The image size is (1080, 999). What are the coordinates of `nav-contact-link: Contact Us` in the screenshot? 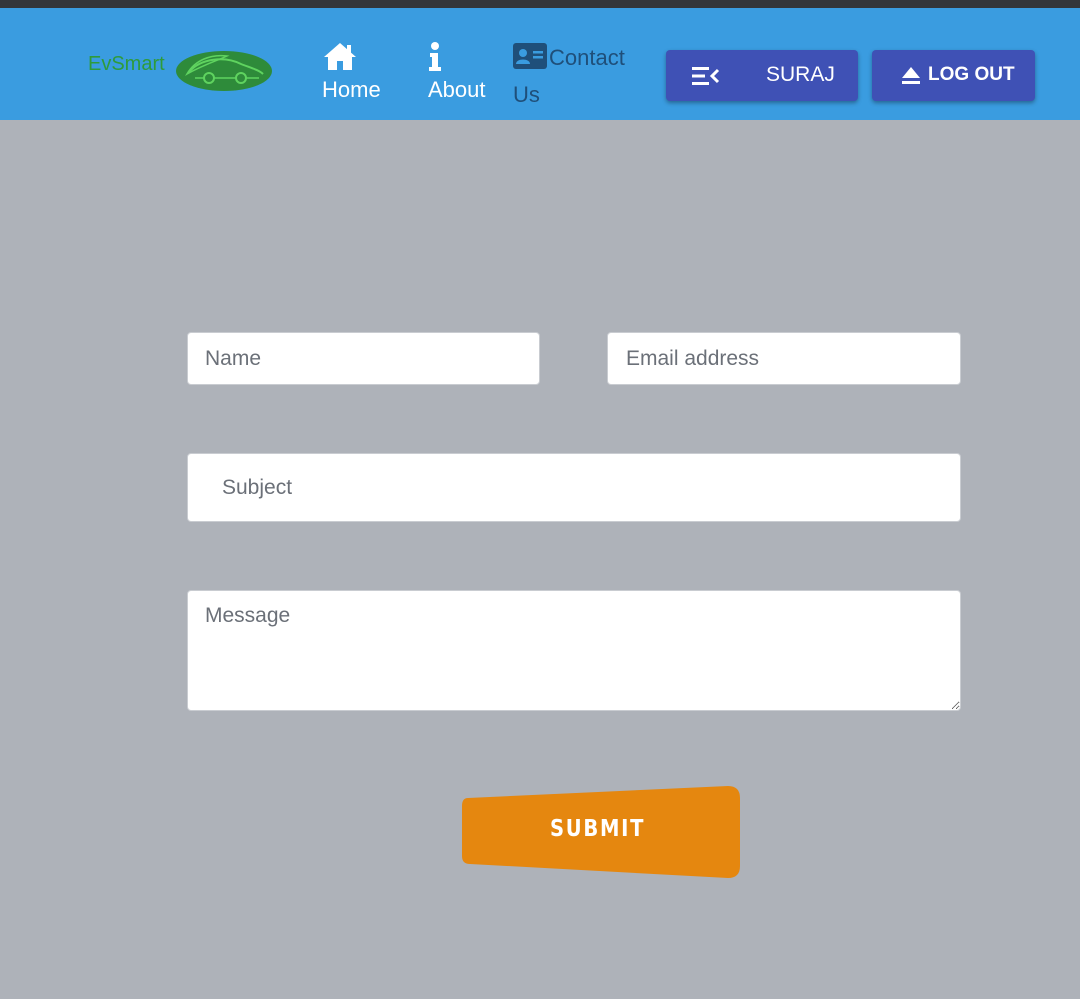 It's located at (575, 76).